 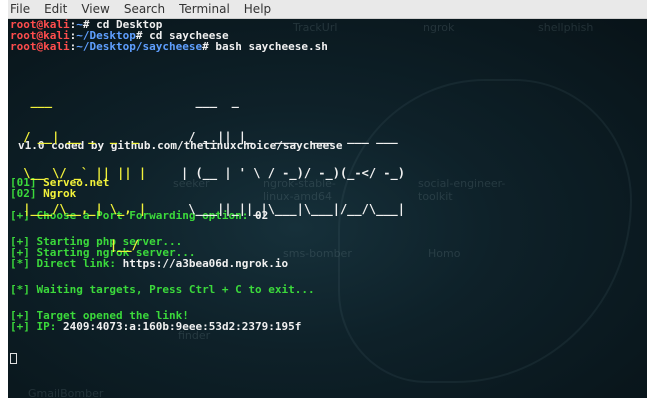 I want to click on bg-label-ngrok: ngrok, so click(x=439, y=27).